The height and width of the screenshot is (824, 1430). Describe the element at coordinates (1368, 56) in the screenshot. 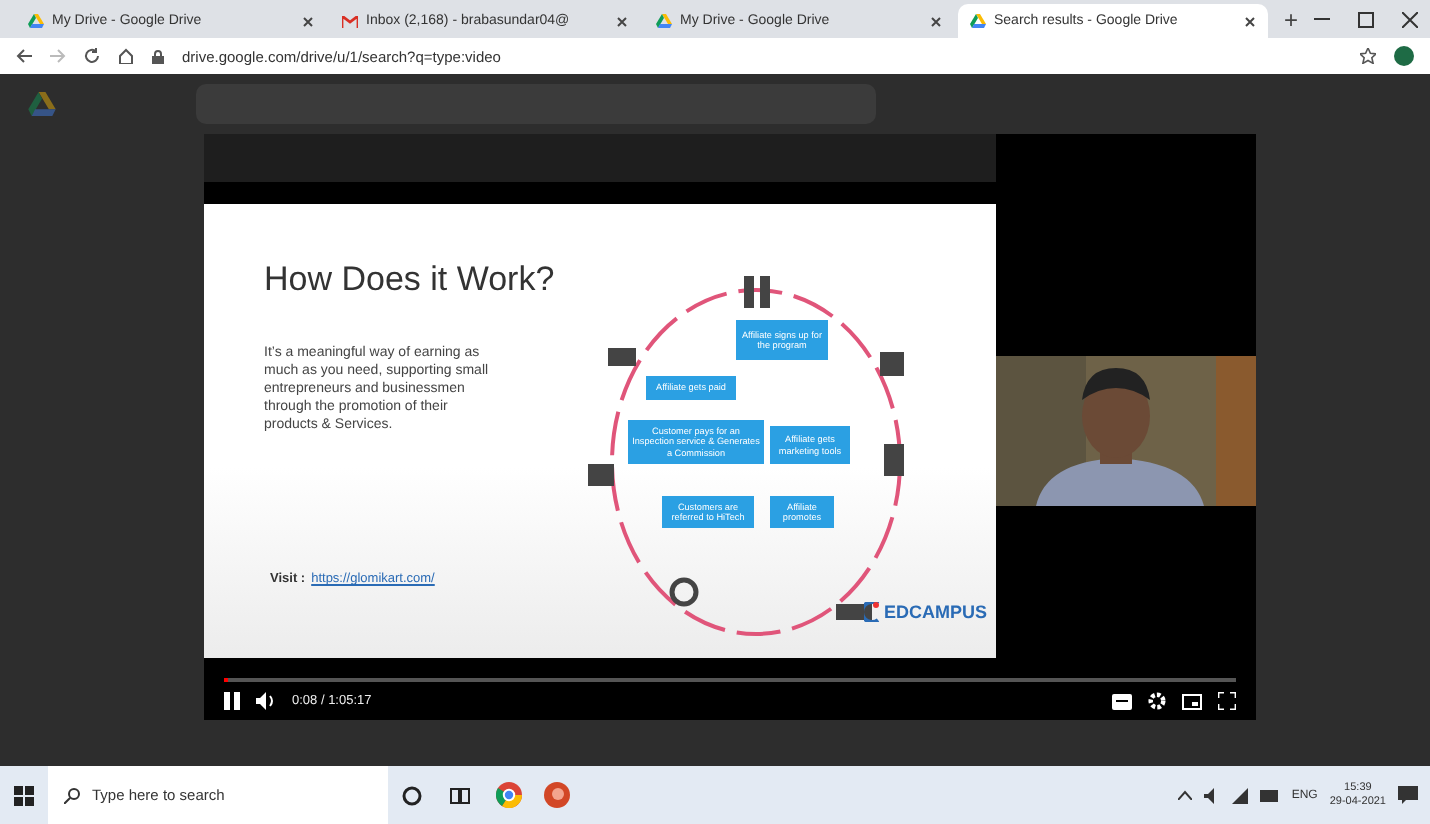

I see `star-icon` at that location.